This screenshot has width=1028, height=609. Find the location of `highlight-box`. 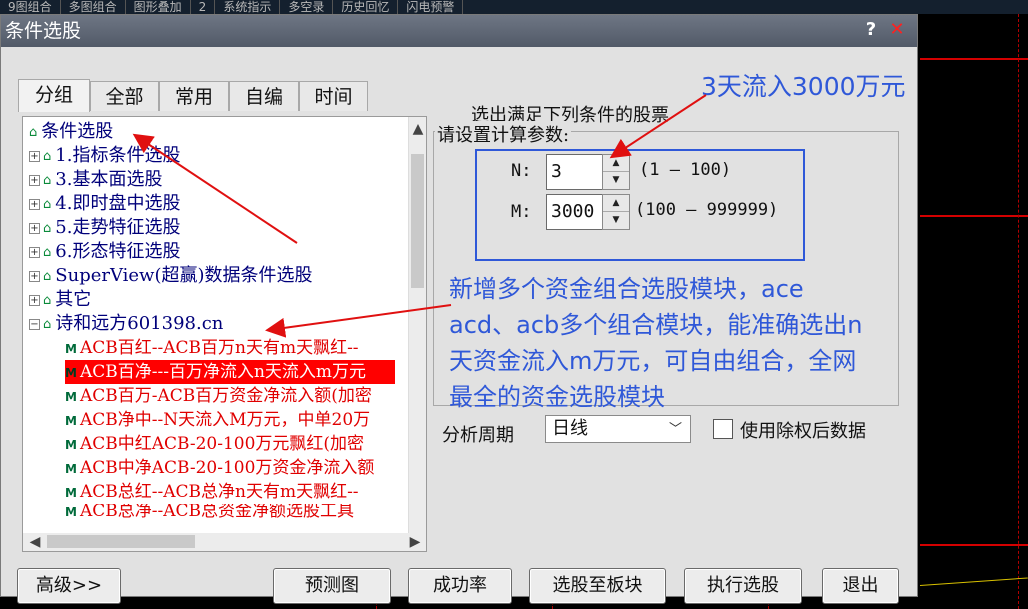

highlight-box is located at coordinates (640, 205).